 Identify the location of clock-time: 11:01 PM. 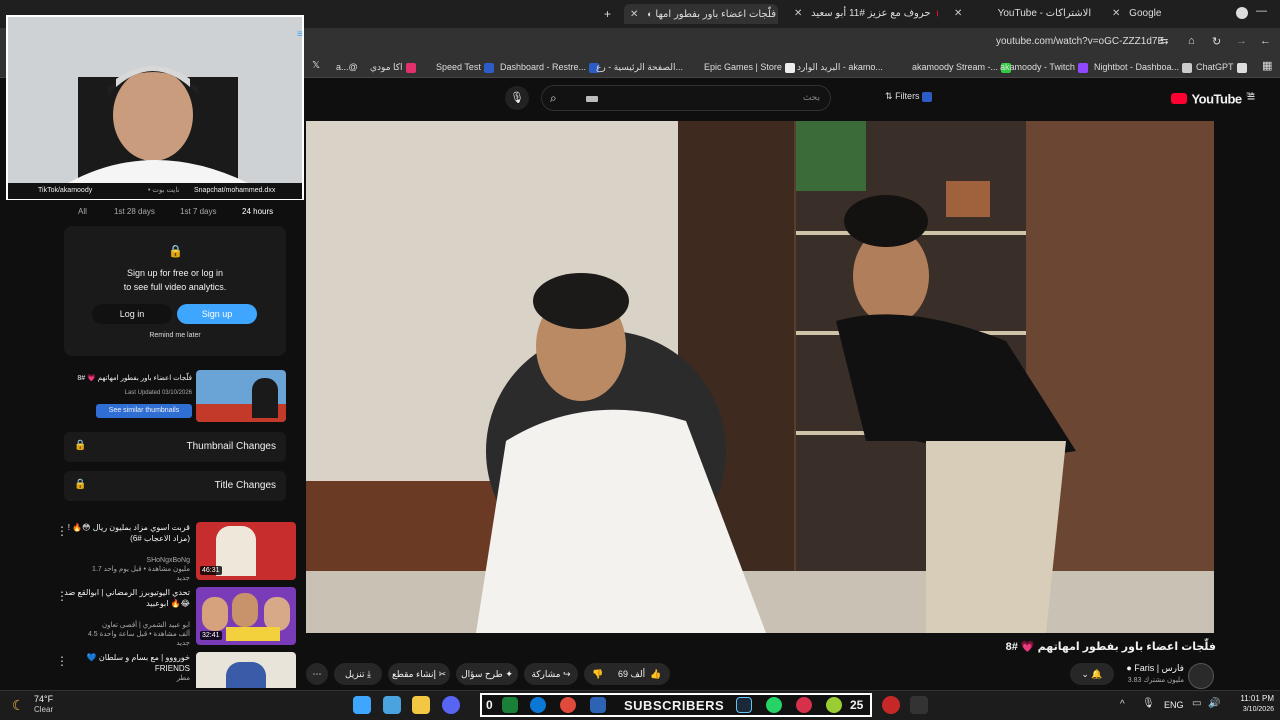
(1252, 698).